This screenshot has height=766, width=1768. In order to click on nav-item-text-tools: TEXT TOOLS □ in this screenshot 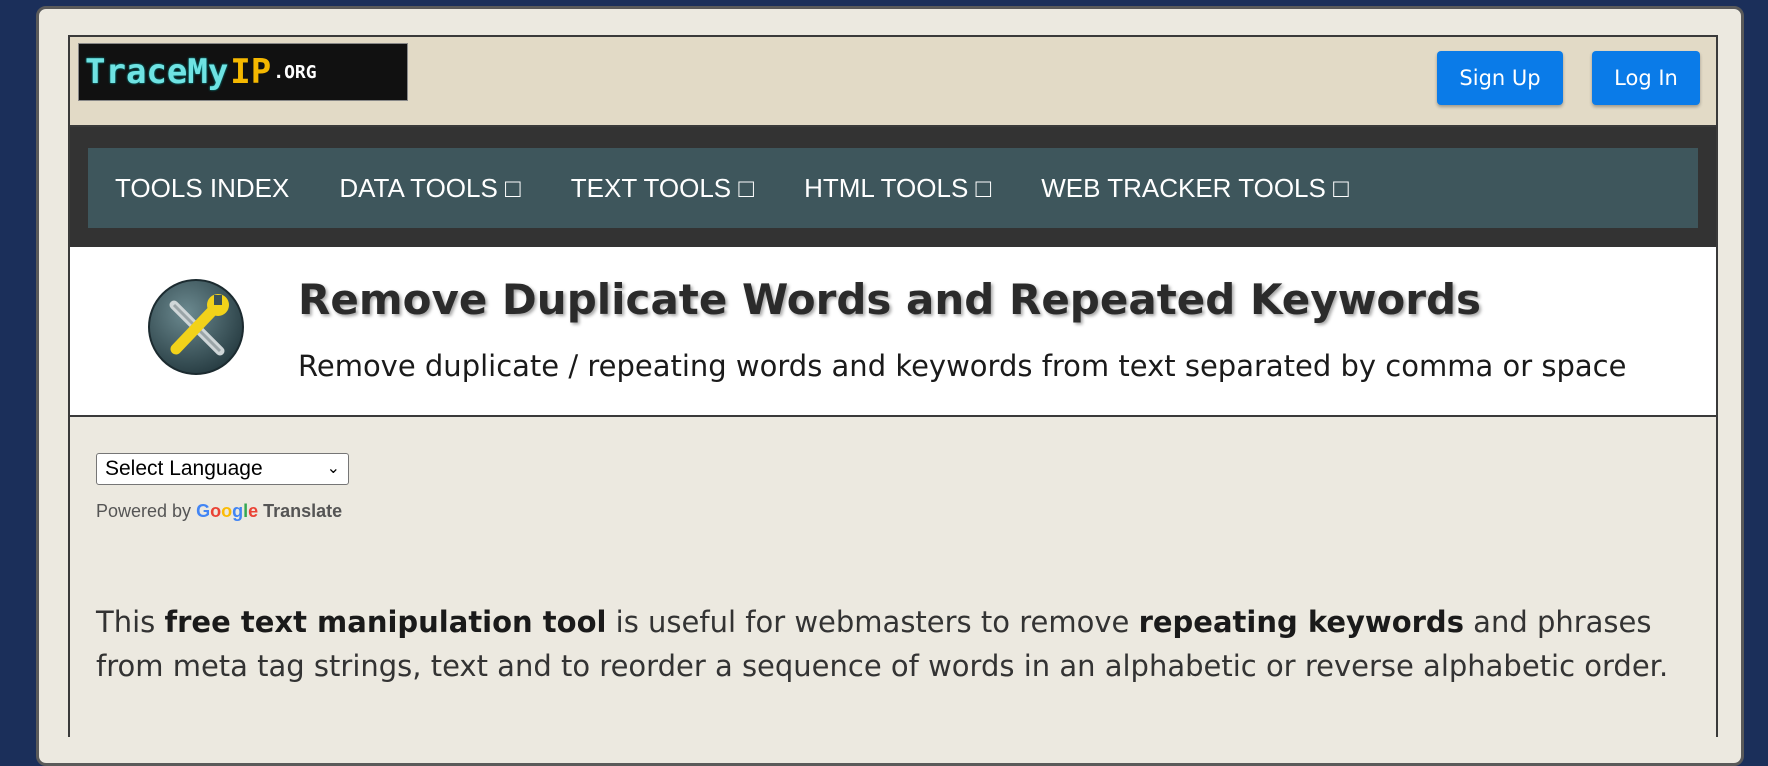, I will do `click(662, 188)`.